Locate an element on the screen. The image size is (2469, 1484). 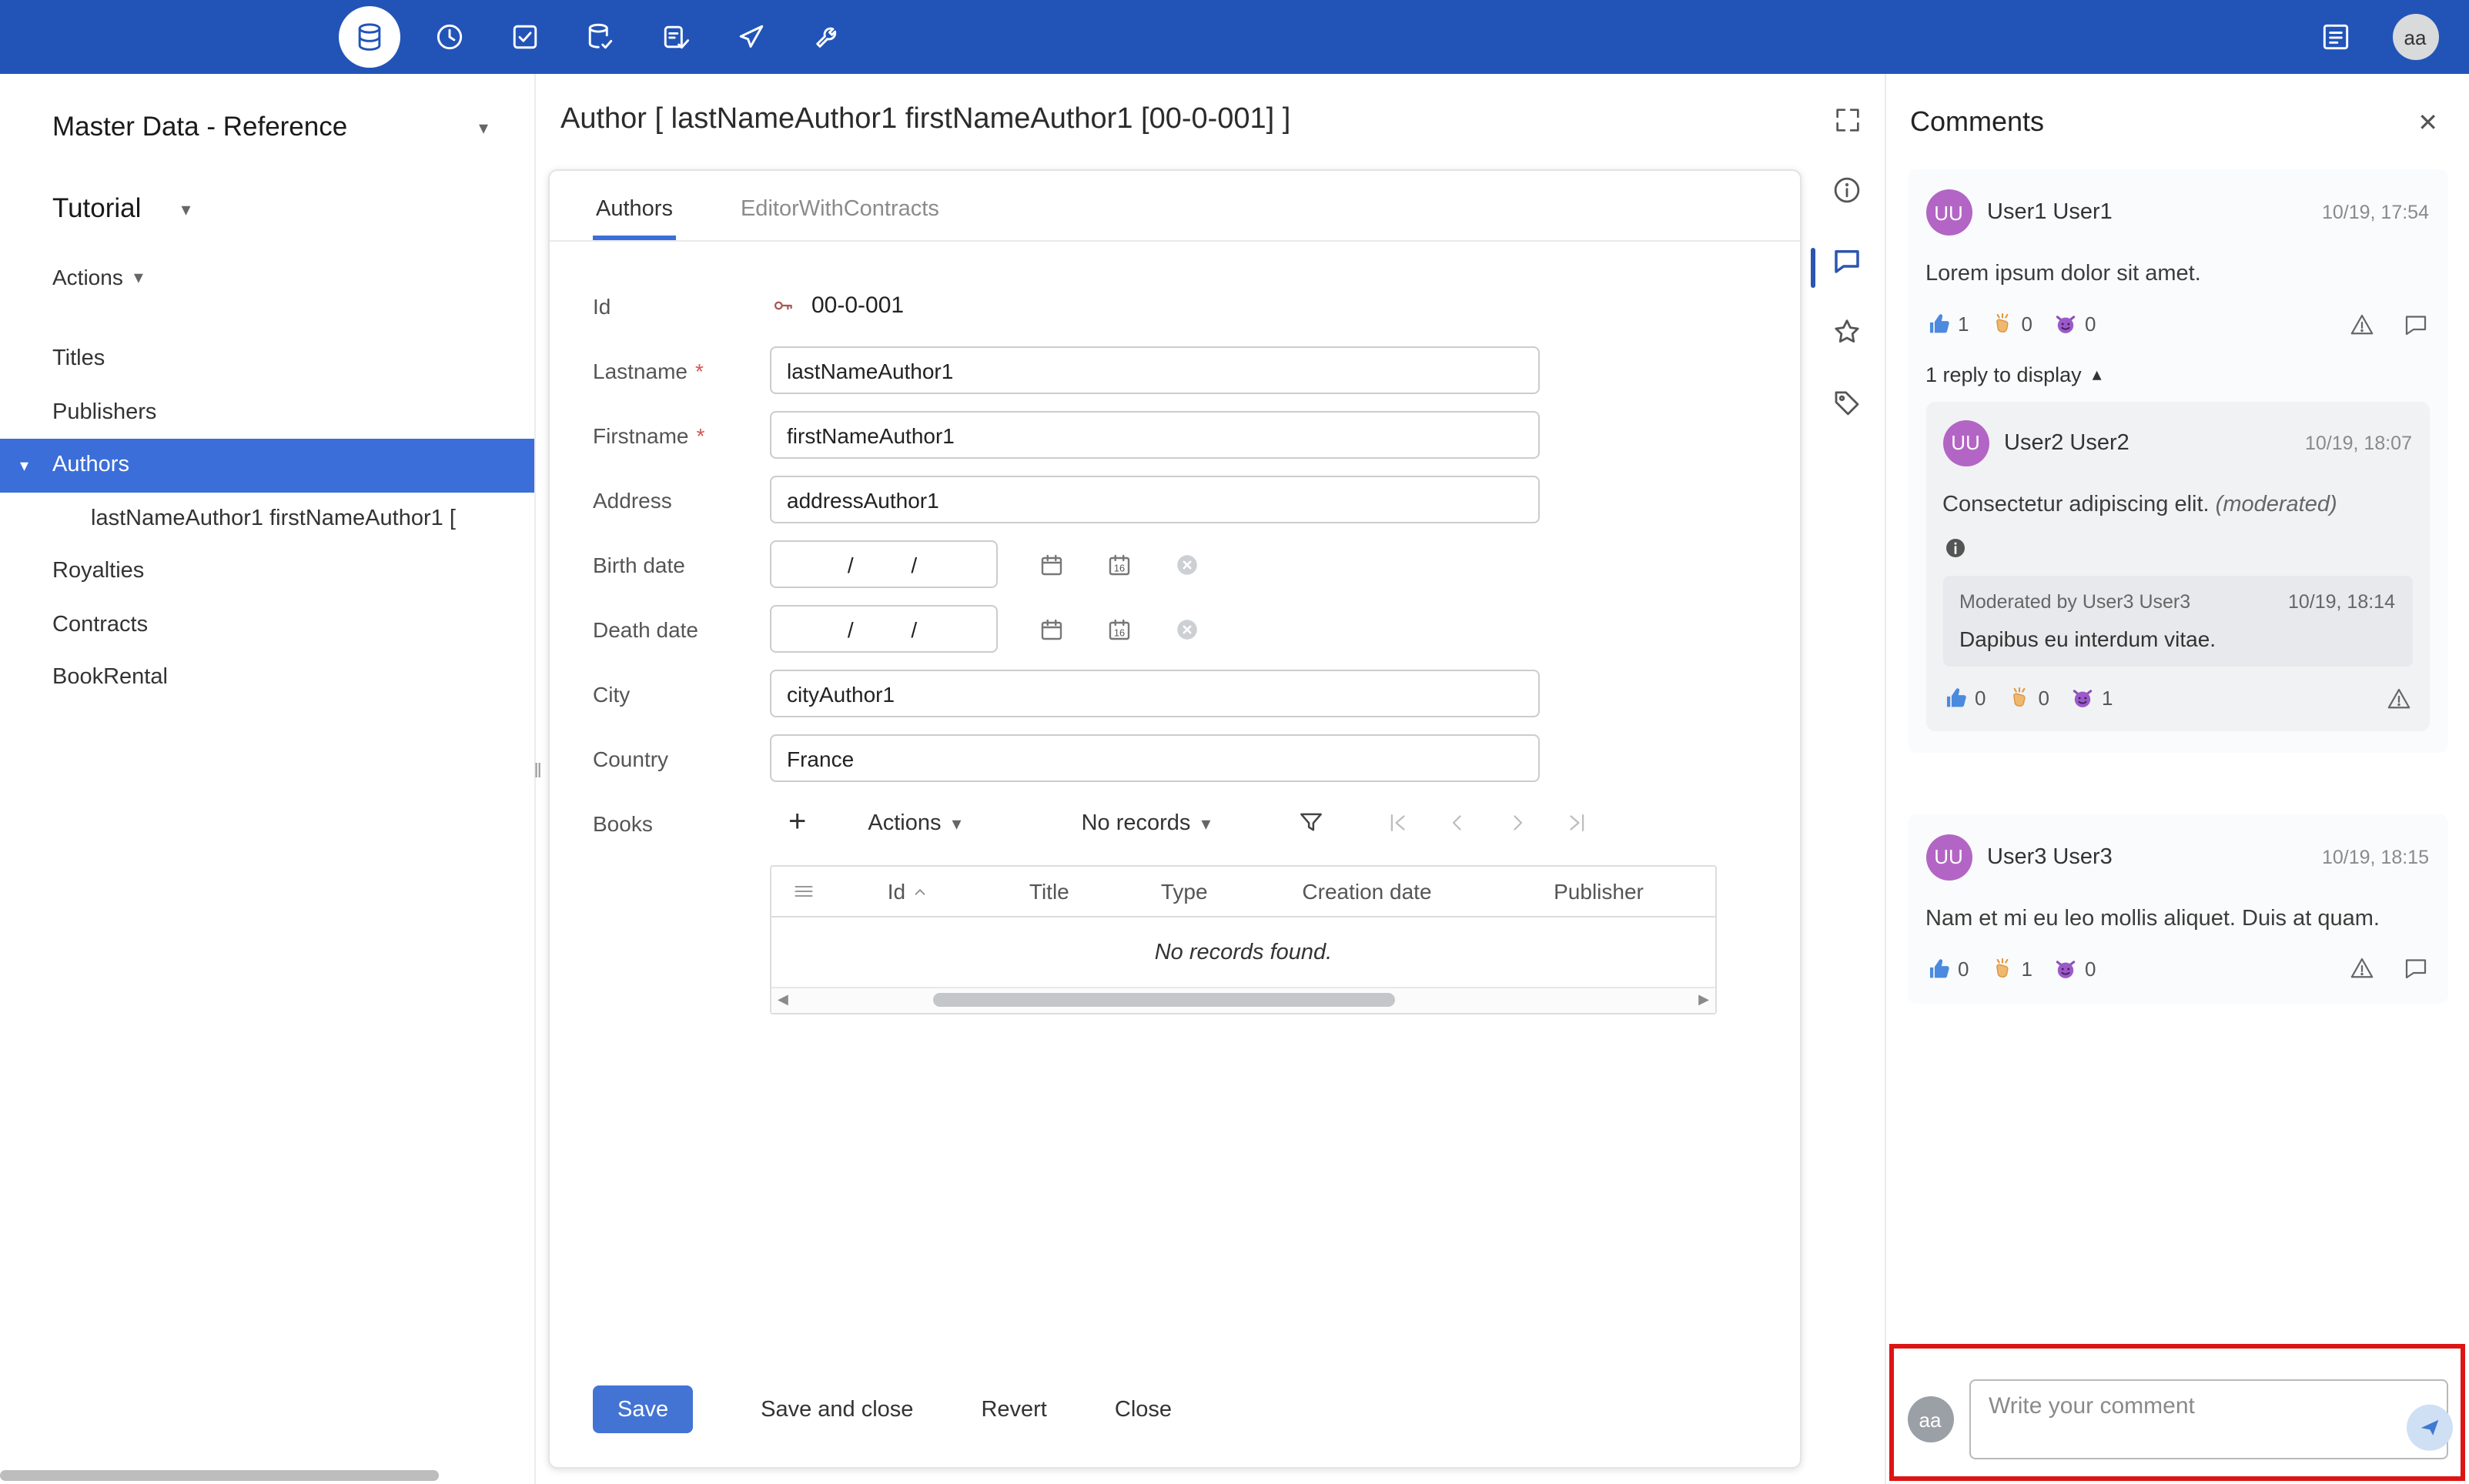
birth-date-input is located at coordinates (884, 564).